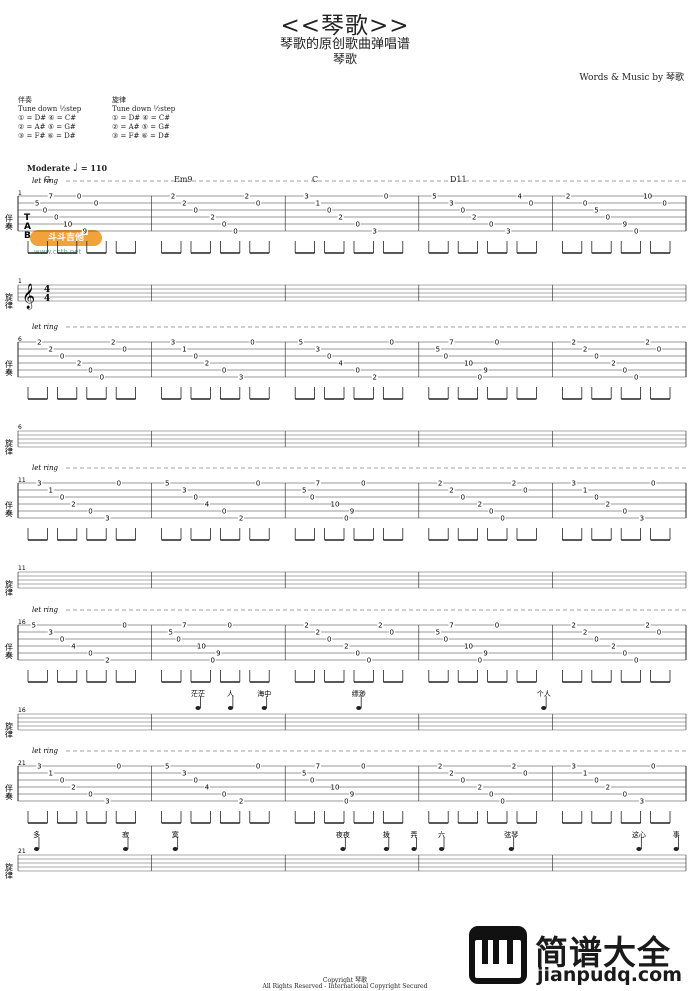 This screenshot has width=690, height=991. Describe the element at coordinates (22, 568) in the screenshot. I see `measure-number: 11` at that location.